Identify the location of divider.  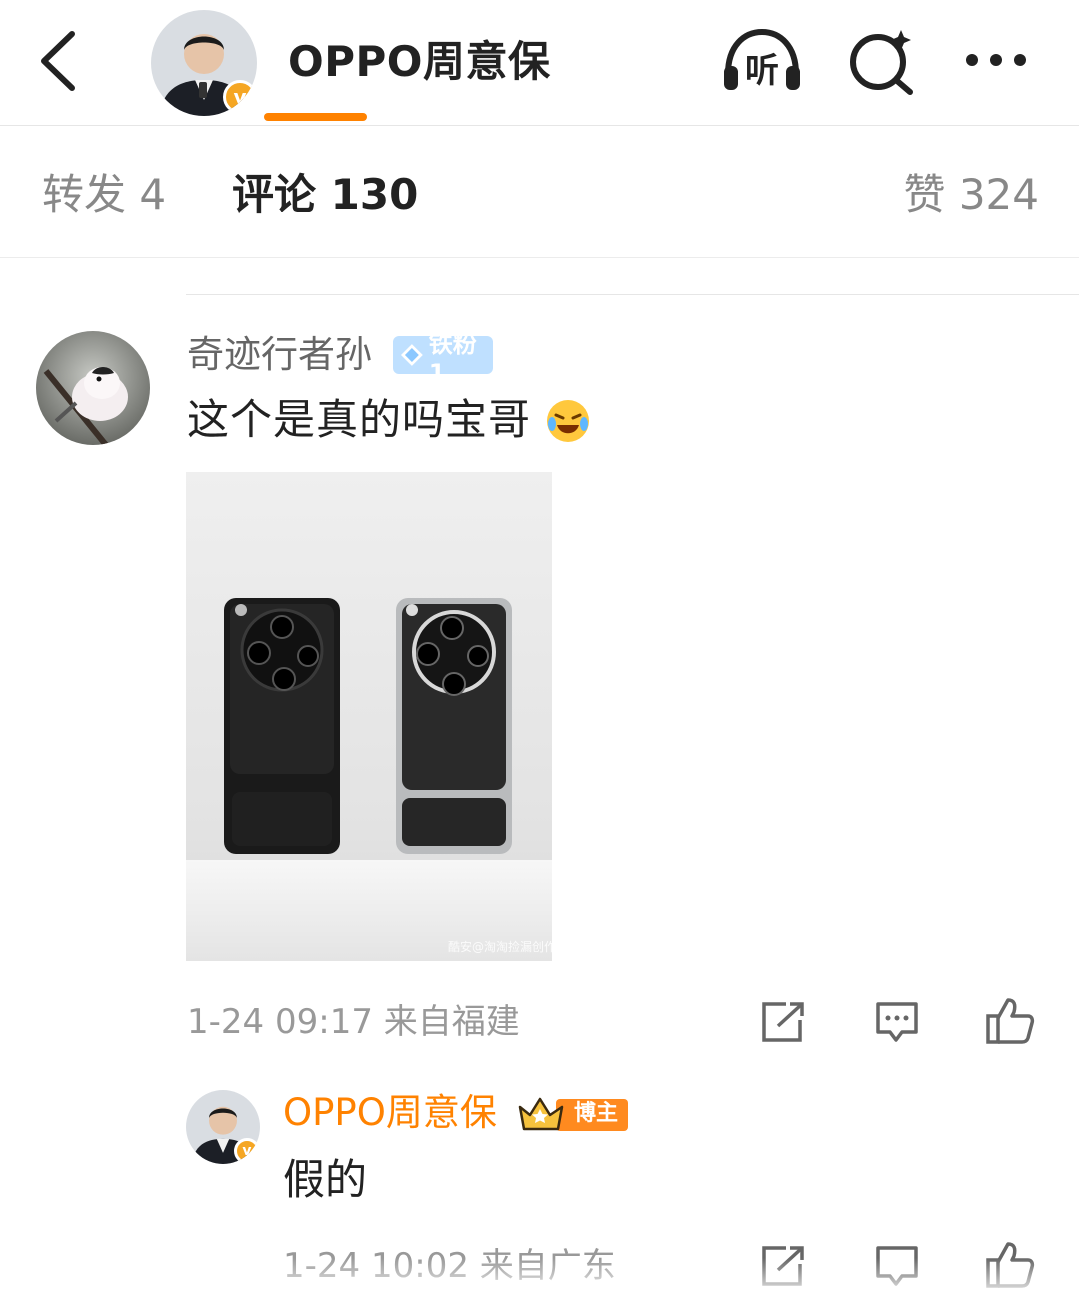
(632, 294).